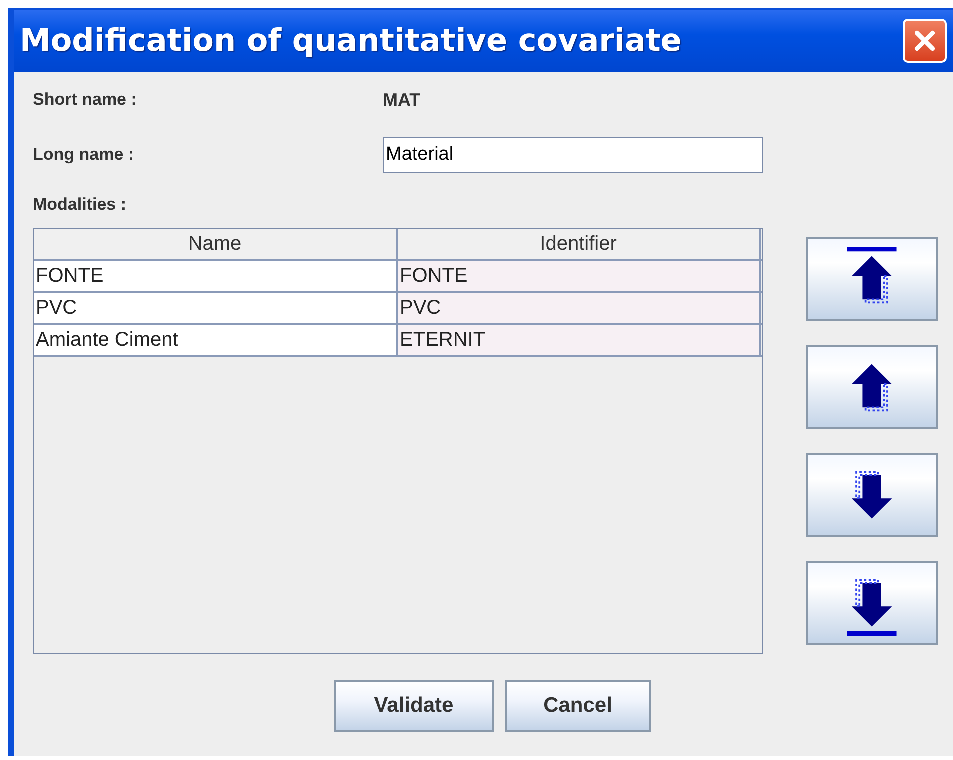 This screenshot has height=760, width=953. What do you see at coordinates (579, 340) in the screenshot?
I see `table-cell: ETERNIT` at bounding box center [579, 340].